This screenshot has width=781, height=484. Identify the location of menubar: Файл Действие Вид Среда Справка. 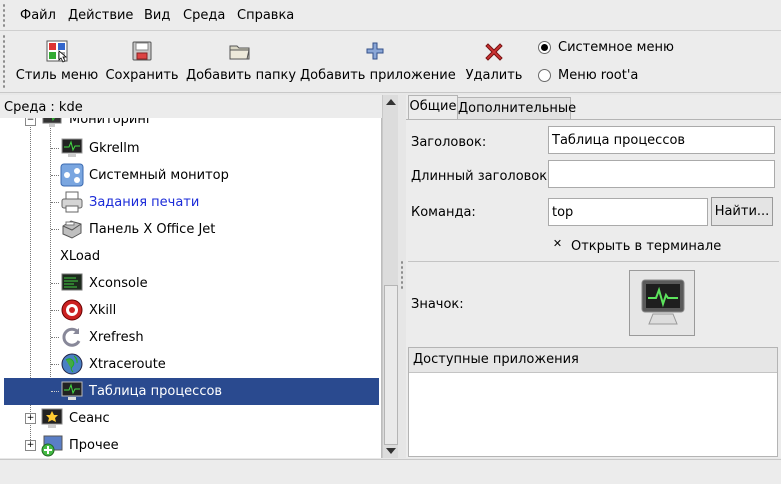
(390, 15).